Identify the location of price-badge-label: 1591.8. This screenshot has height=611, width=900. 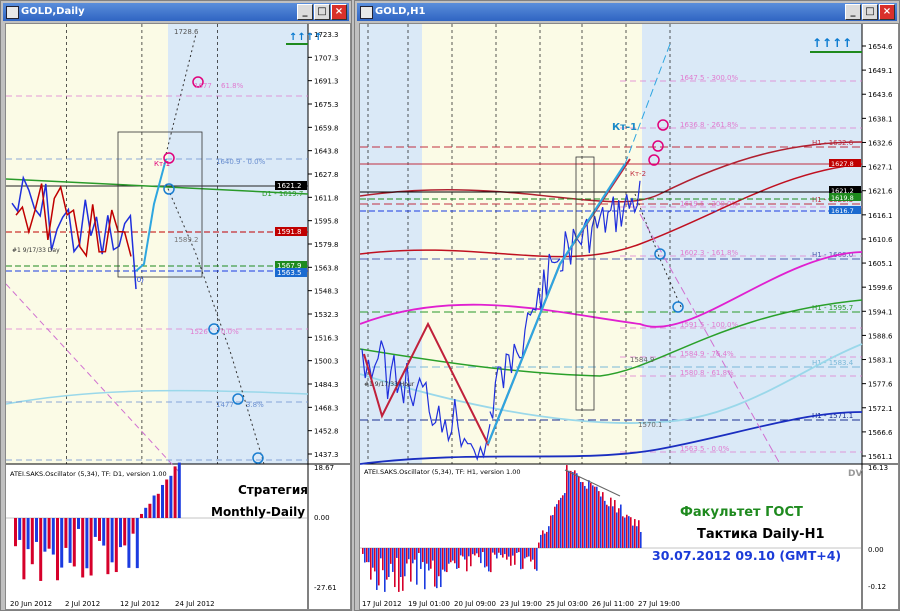
(289, 232).